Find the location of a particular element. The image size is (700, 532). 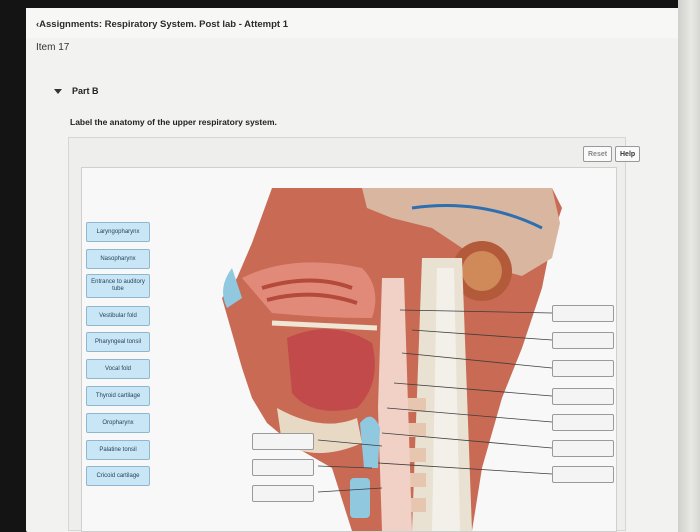

label-chip: Vocal fold is located at coordinates (118, 369).